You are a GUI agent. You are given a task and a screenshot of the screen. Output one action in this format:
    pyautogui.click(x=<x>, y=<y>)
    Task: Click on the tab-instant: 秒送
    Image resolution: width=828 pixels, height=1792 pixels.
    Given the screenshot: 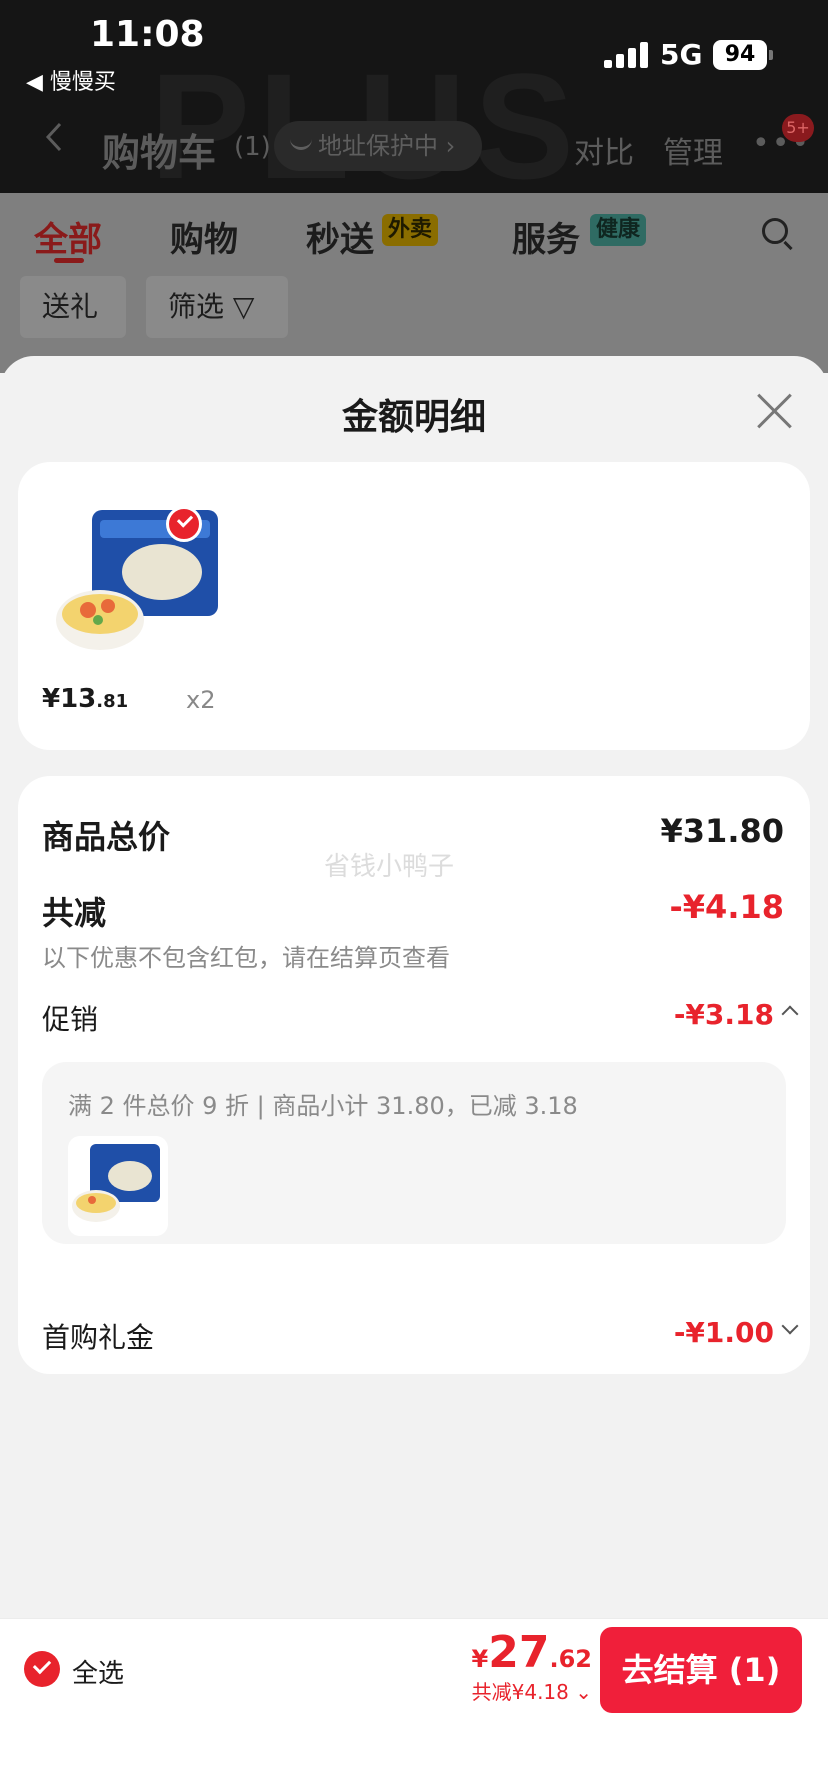 What is the action you would take?
    pyautogui.click(x=340, y=236)
    